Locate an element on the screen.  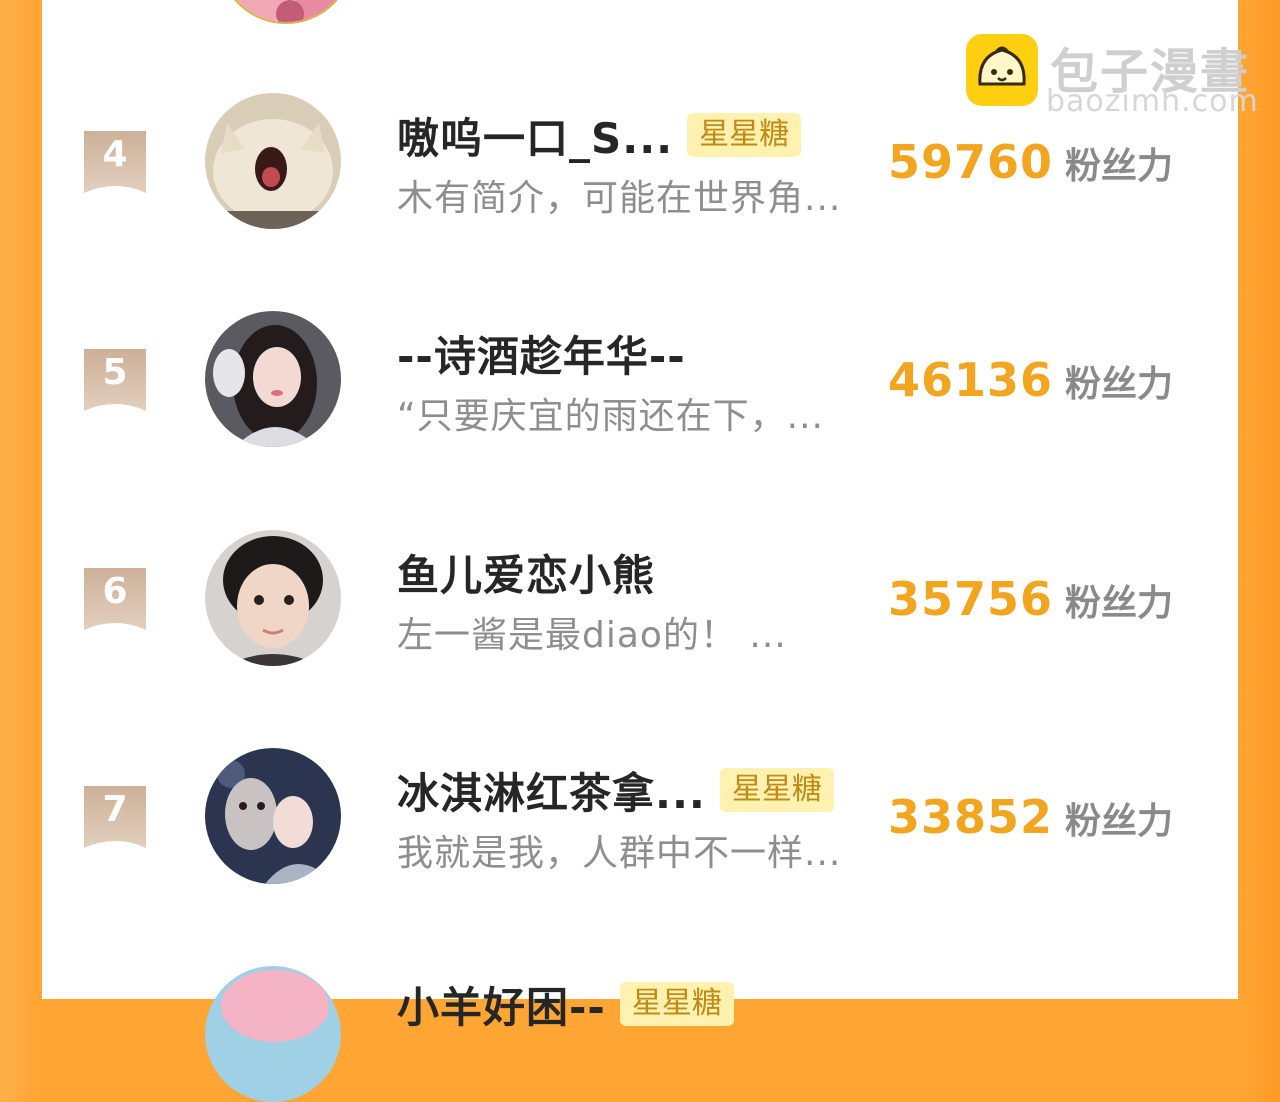
fans-count: 35756 is located at coordinates (971, 599).